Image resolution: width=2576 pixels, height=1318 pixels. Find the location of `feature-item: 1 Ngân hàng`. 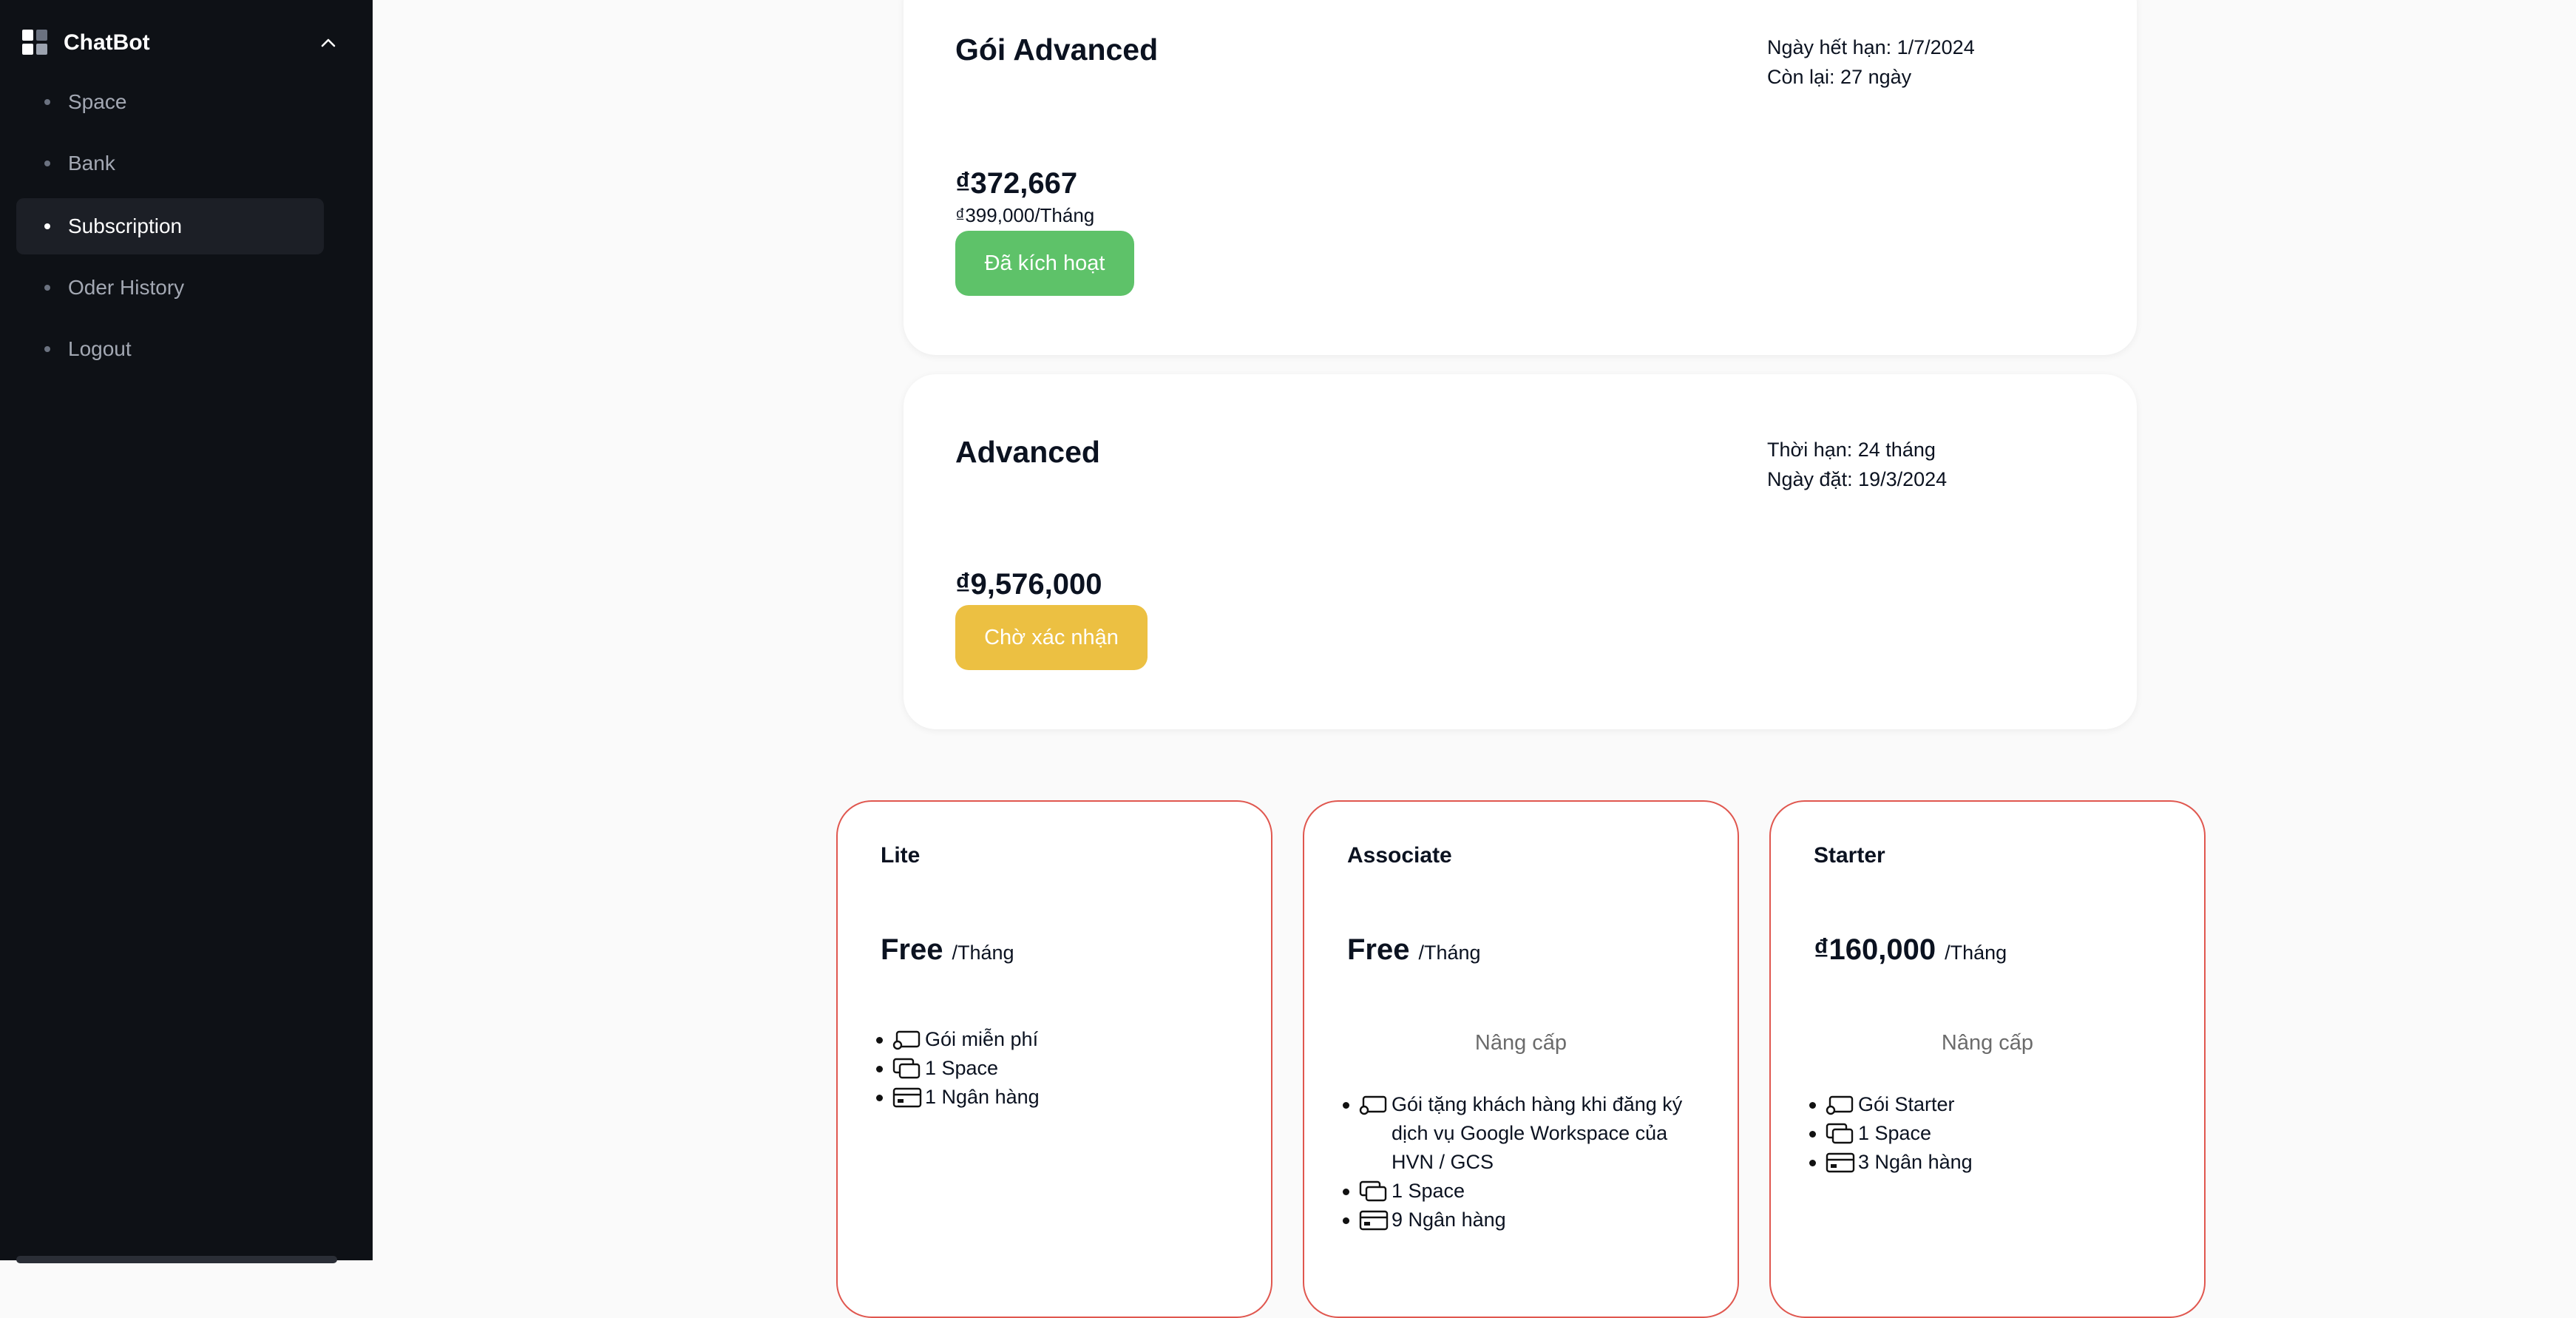

feature-item: 1 Ngân hàng is located at coordinates (958, 1097).